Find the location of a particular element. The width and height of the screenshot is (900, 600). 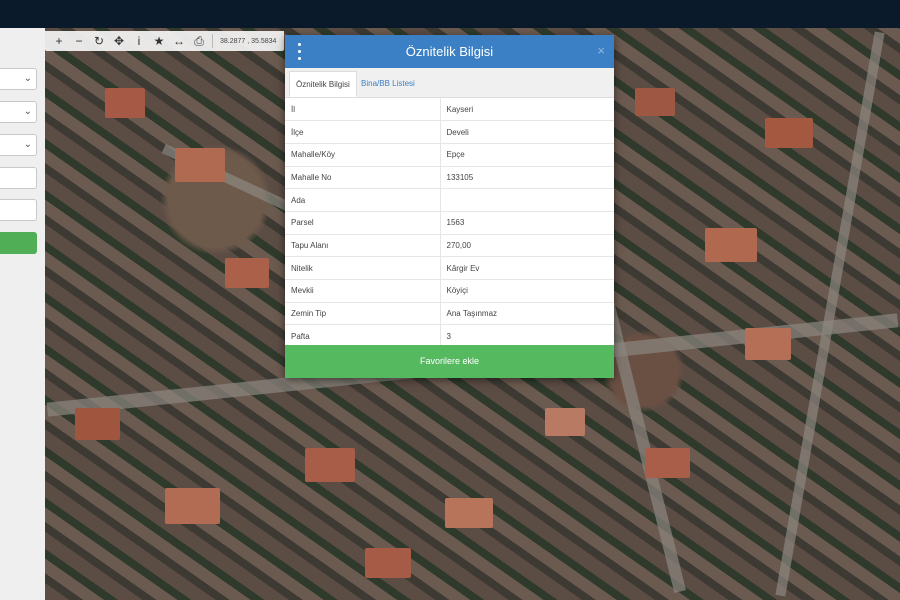

attr-value is located at coordinates (527, 200).